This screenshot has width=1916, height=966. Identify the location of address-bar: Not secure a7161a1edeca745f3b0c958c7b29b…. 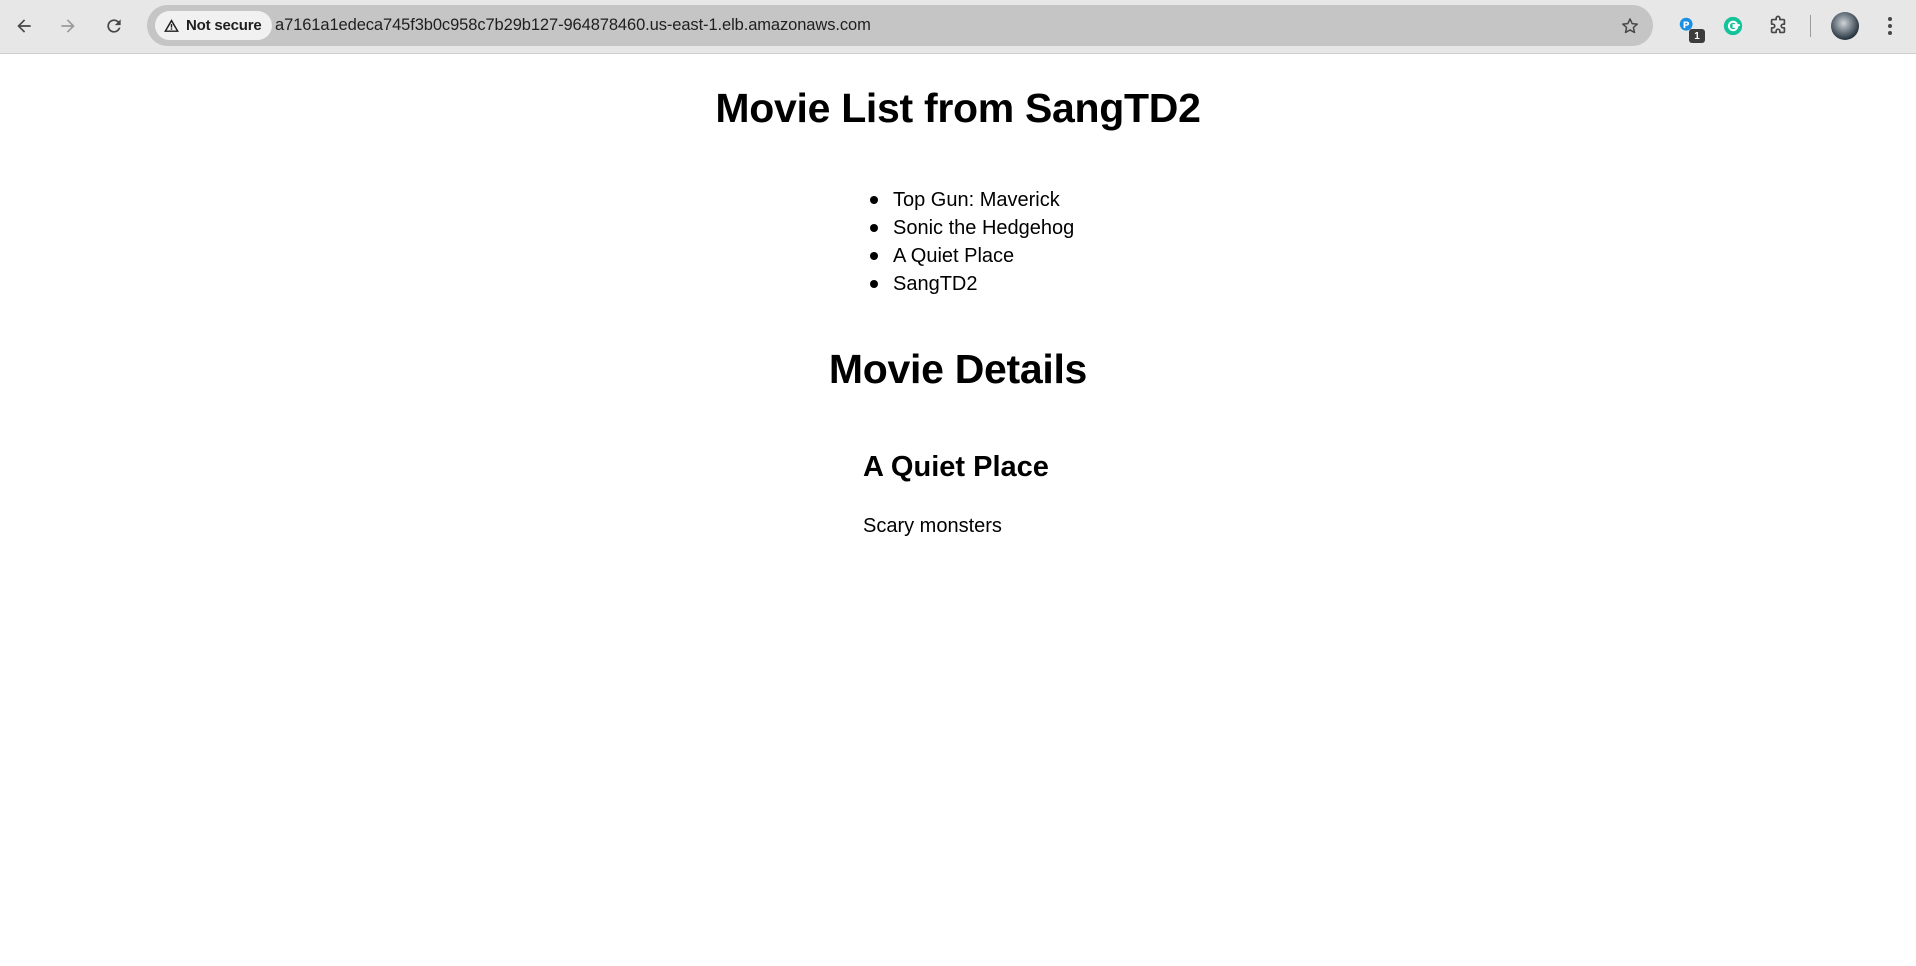
(900, 25).